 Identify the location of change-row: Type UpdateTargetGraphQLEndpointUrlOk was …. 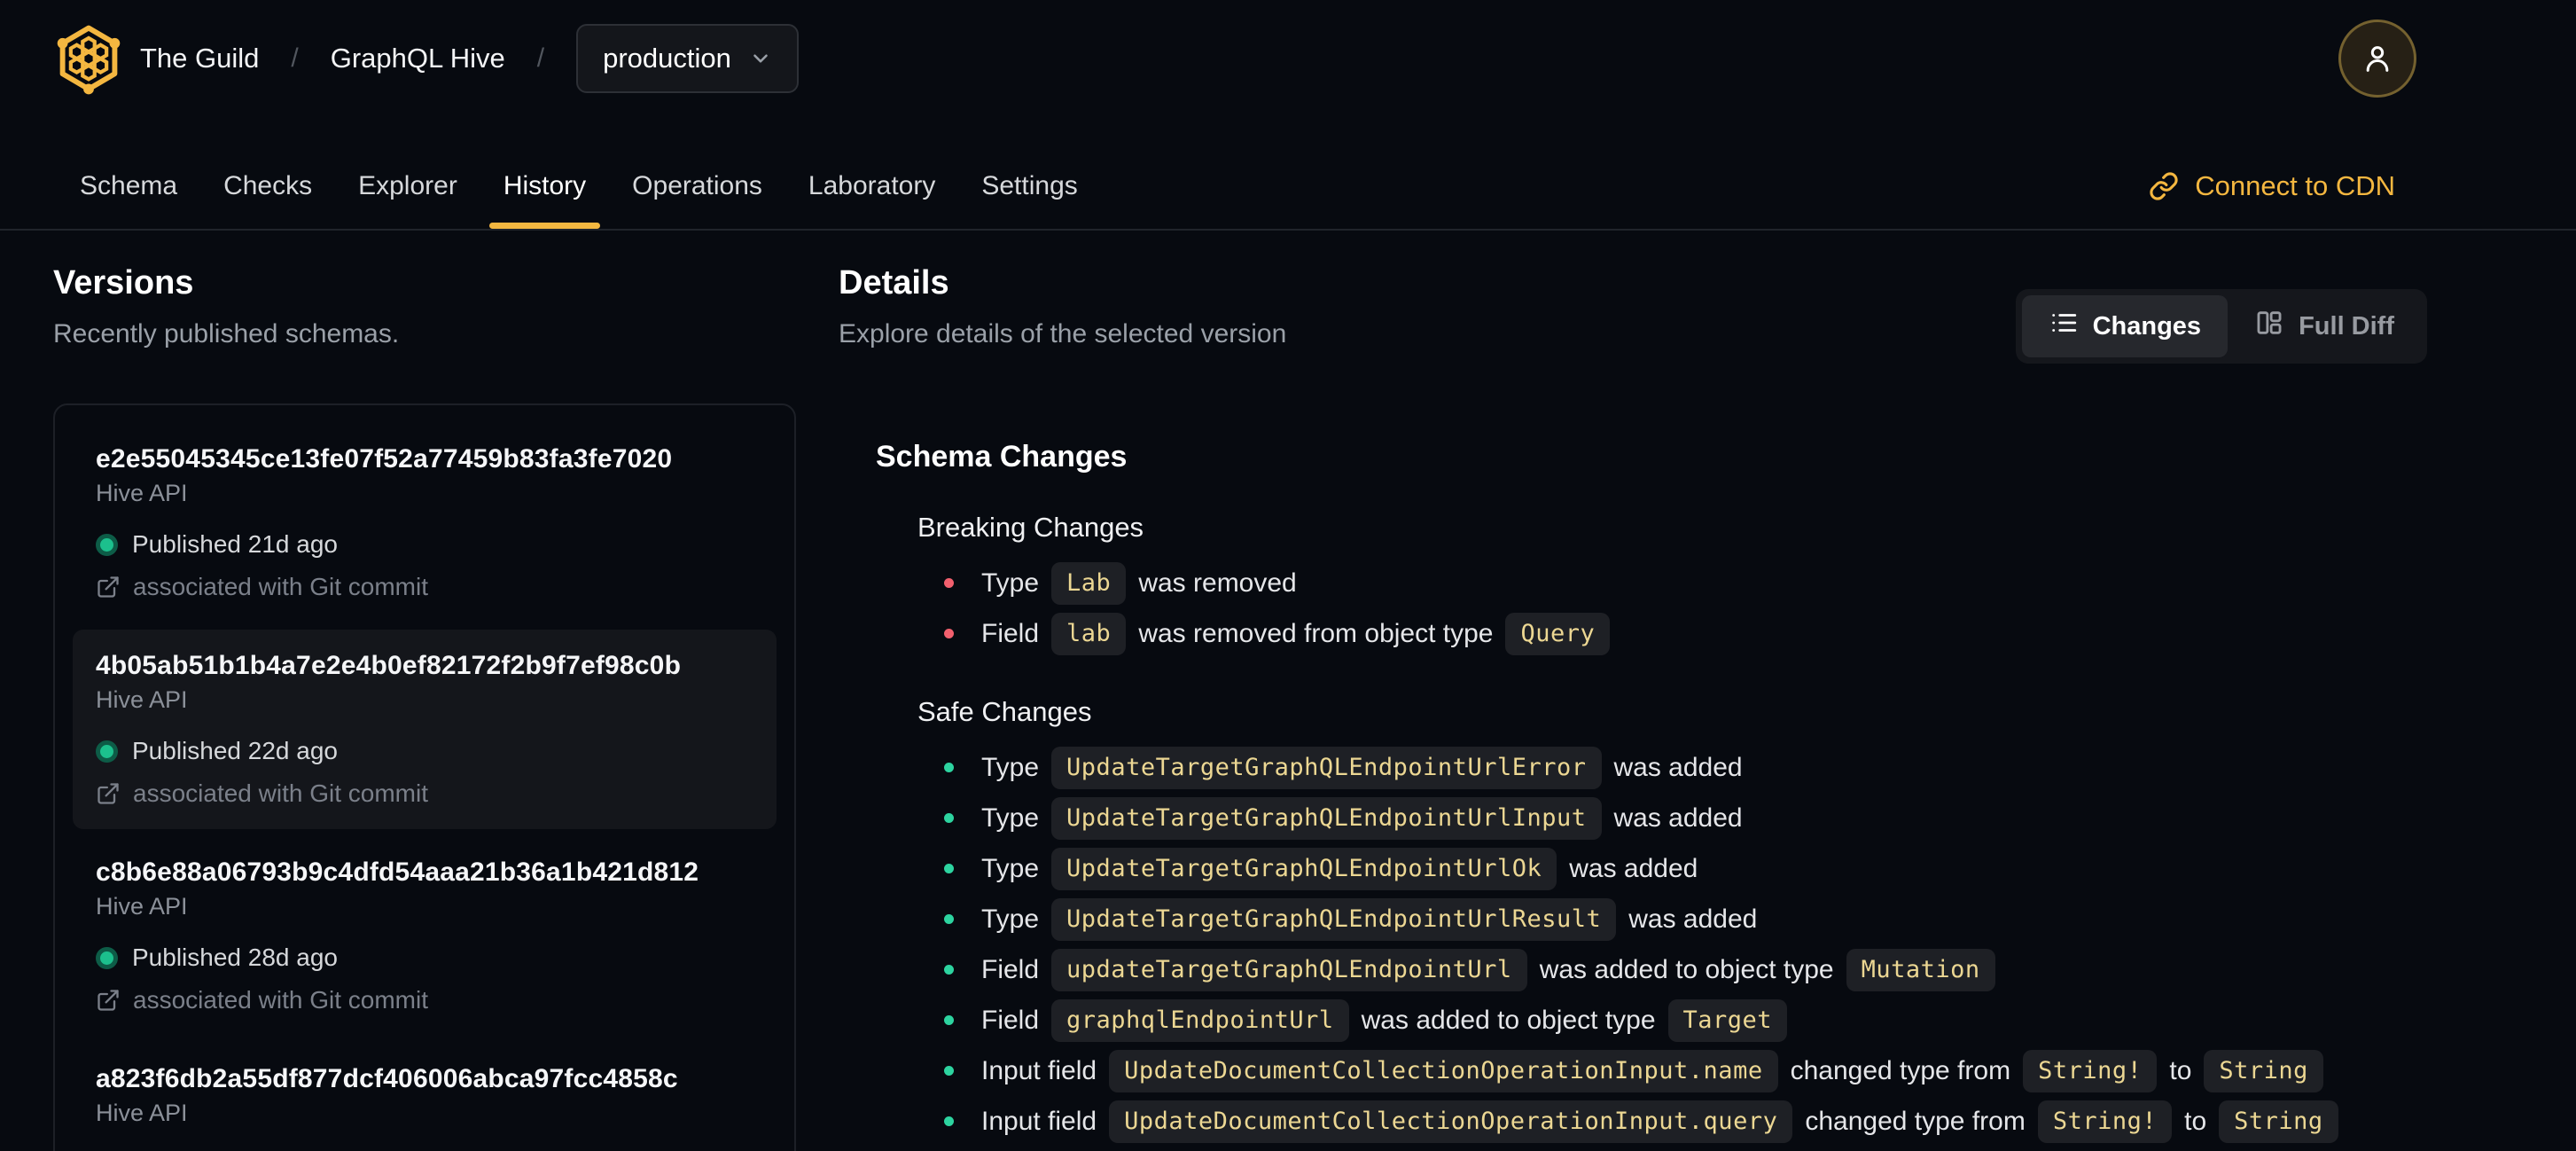
(1631, 868).